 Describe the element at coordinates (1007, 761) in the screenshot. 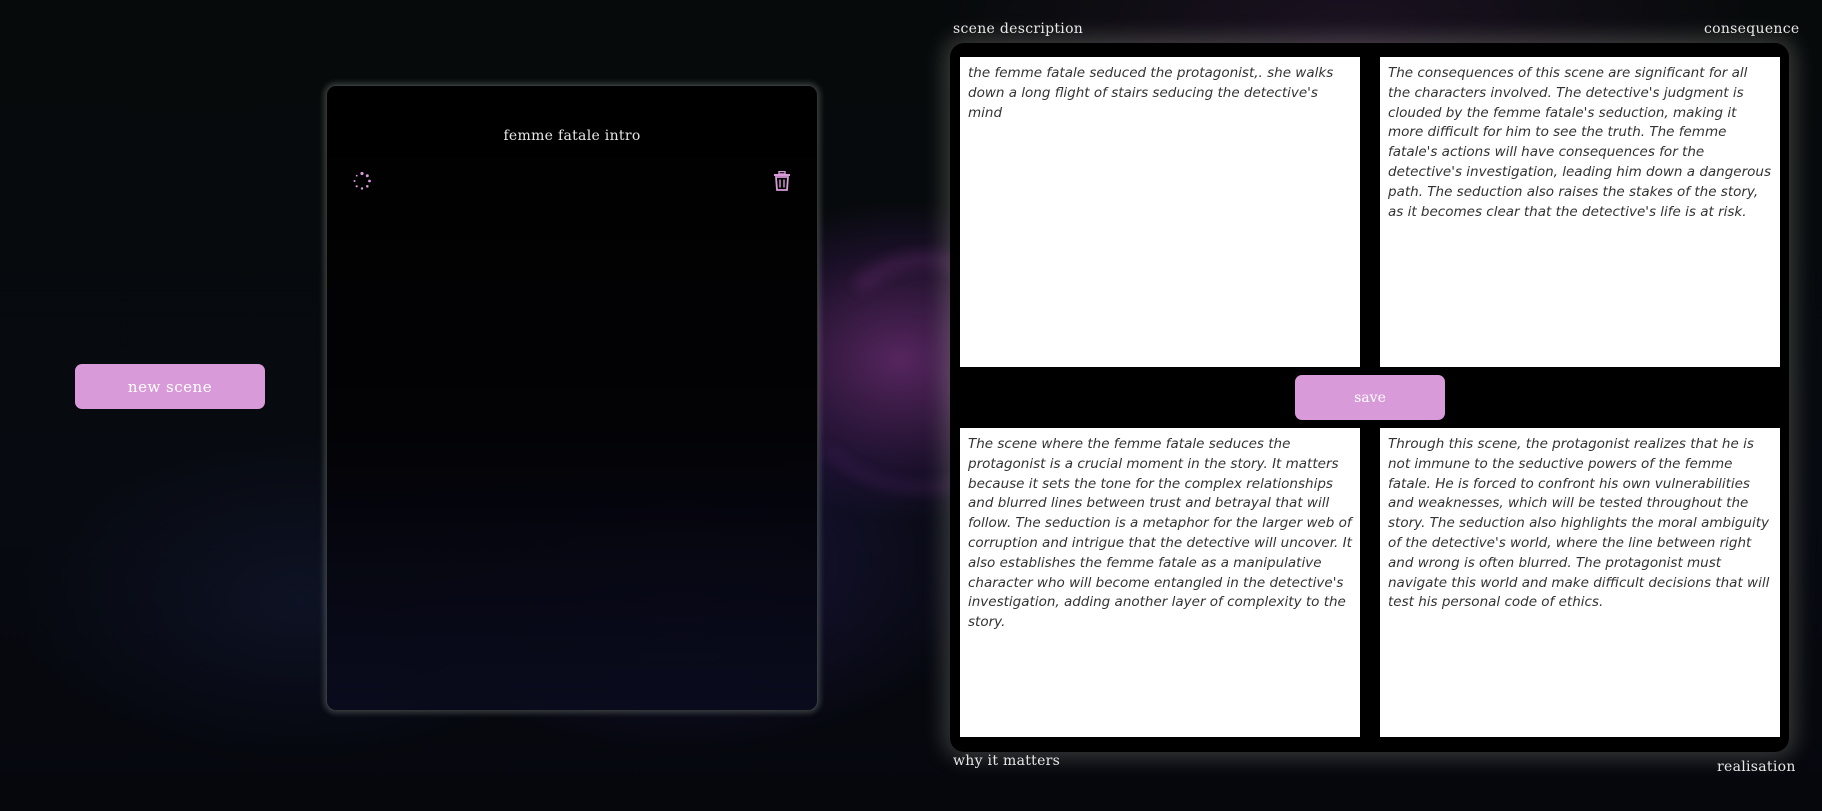

I see `why-it-matters-label: why it matters` at that location.